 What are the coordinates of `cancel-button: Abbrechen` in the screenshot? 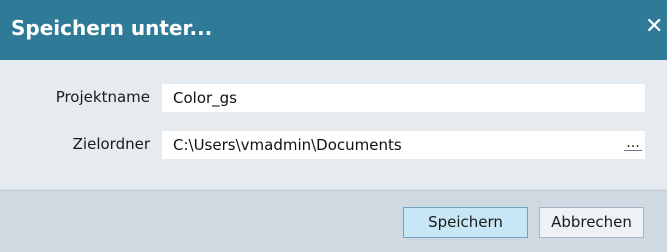 It's located at (591, 222).